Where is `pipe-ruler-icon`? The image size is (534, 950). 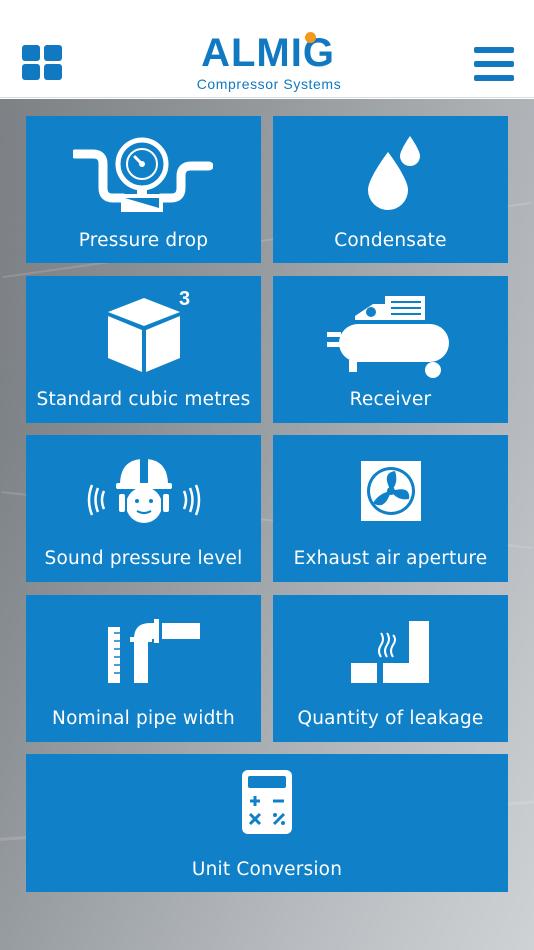
pipe-ruler-icon is located at coordinates (154, 651).